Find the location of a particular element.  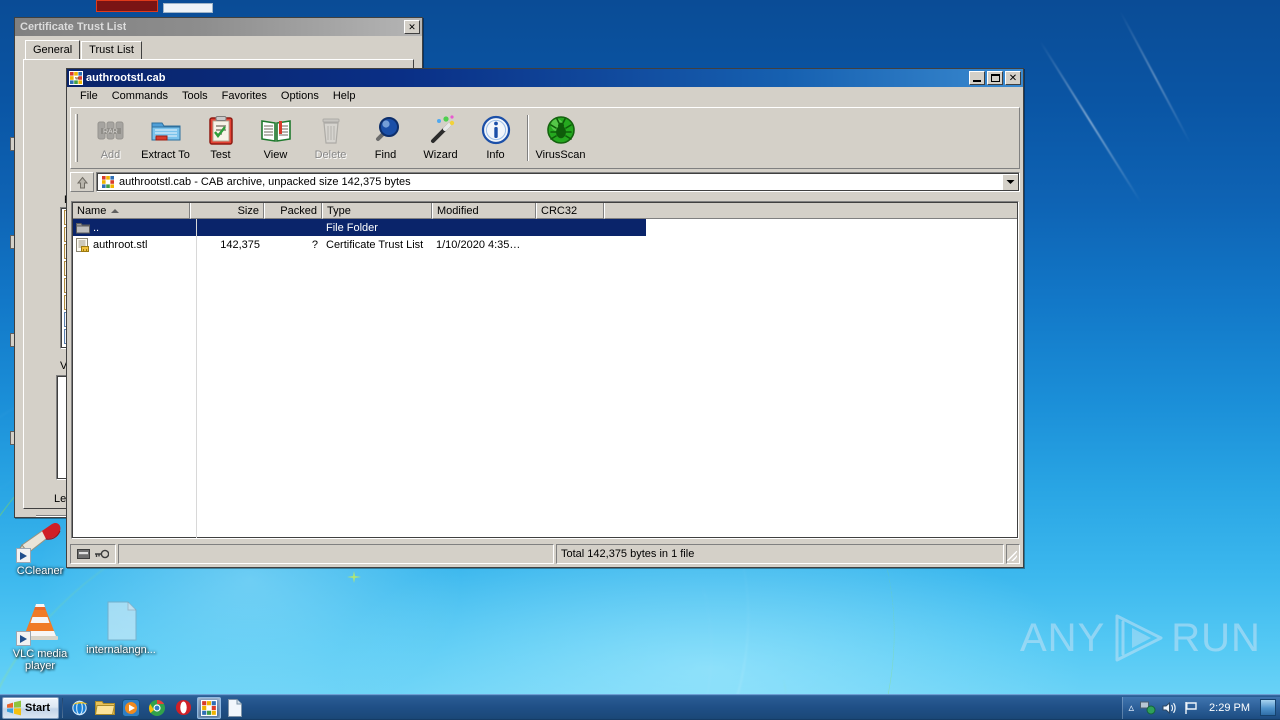

up-one-level-button is located at coordinates (82, 182).